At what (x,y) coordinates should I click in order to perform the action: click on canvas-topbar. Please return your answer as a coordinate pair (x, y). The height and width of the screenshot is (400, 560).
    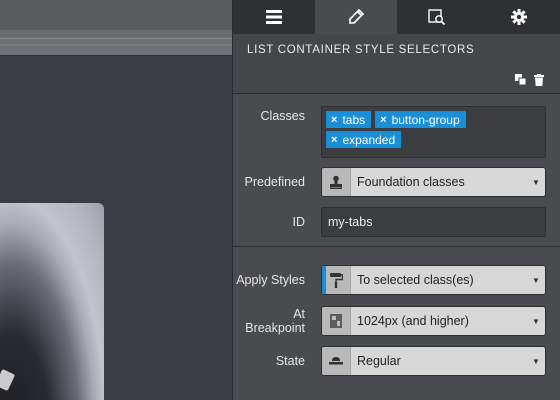
    Looking at the image, I should click on (116, 15).